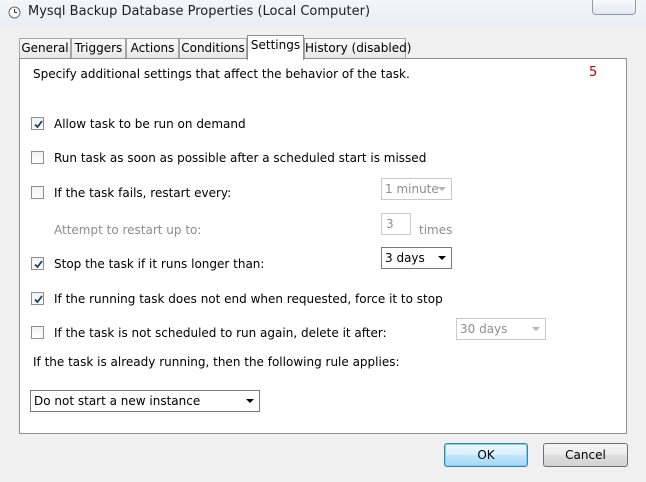  I want to click on tab-general: General, so click(45, 48).